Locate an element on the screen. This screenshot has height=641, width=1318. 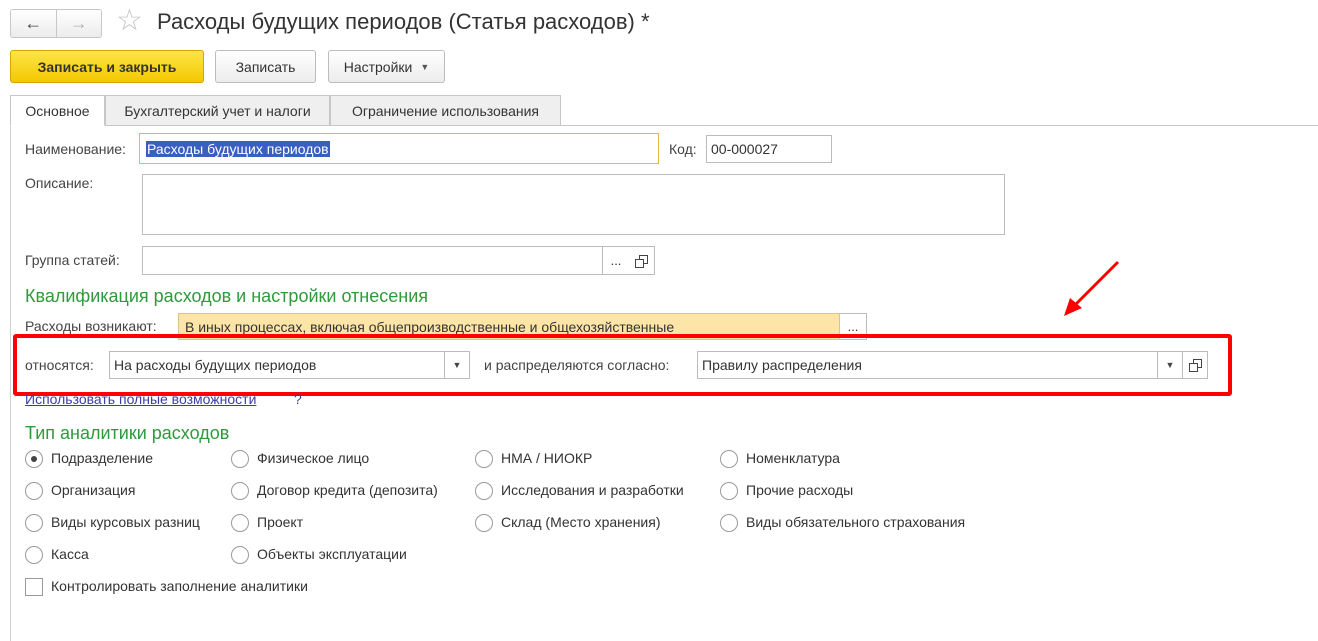
radio-mandatory-insurance is located at coordinates (729, 523).